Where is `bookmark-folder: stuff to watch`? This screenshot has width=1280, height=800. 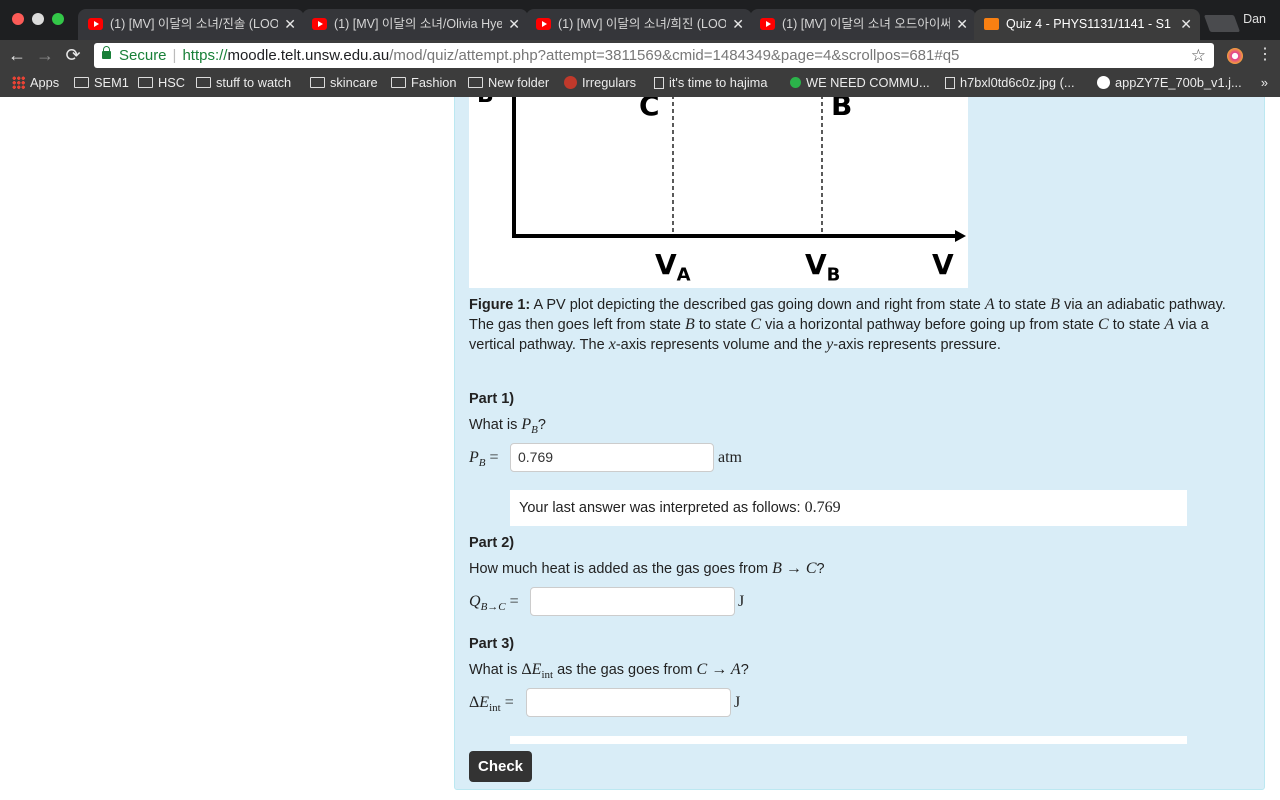
bookmark-folder: stuff to watch is located at coordinates (243, 83).